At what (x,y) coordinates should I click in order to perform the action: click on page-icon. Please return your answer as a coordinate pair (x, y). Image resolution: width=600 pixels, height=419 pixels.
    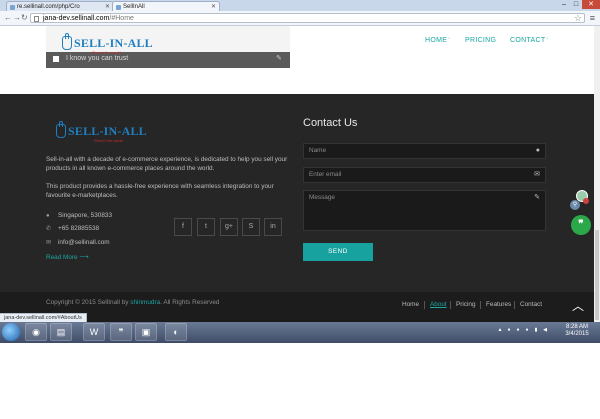
    Looking at the image, I should click on (36, 19).